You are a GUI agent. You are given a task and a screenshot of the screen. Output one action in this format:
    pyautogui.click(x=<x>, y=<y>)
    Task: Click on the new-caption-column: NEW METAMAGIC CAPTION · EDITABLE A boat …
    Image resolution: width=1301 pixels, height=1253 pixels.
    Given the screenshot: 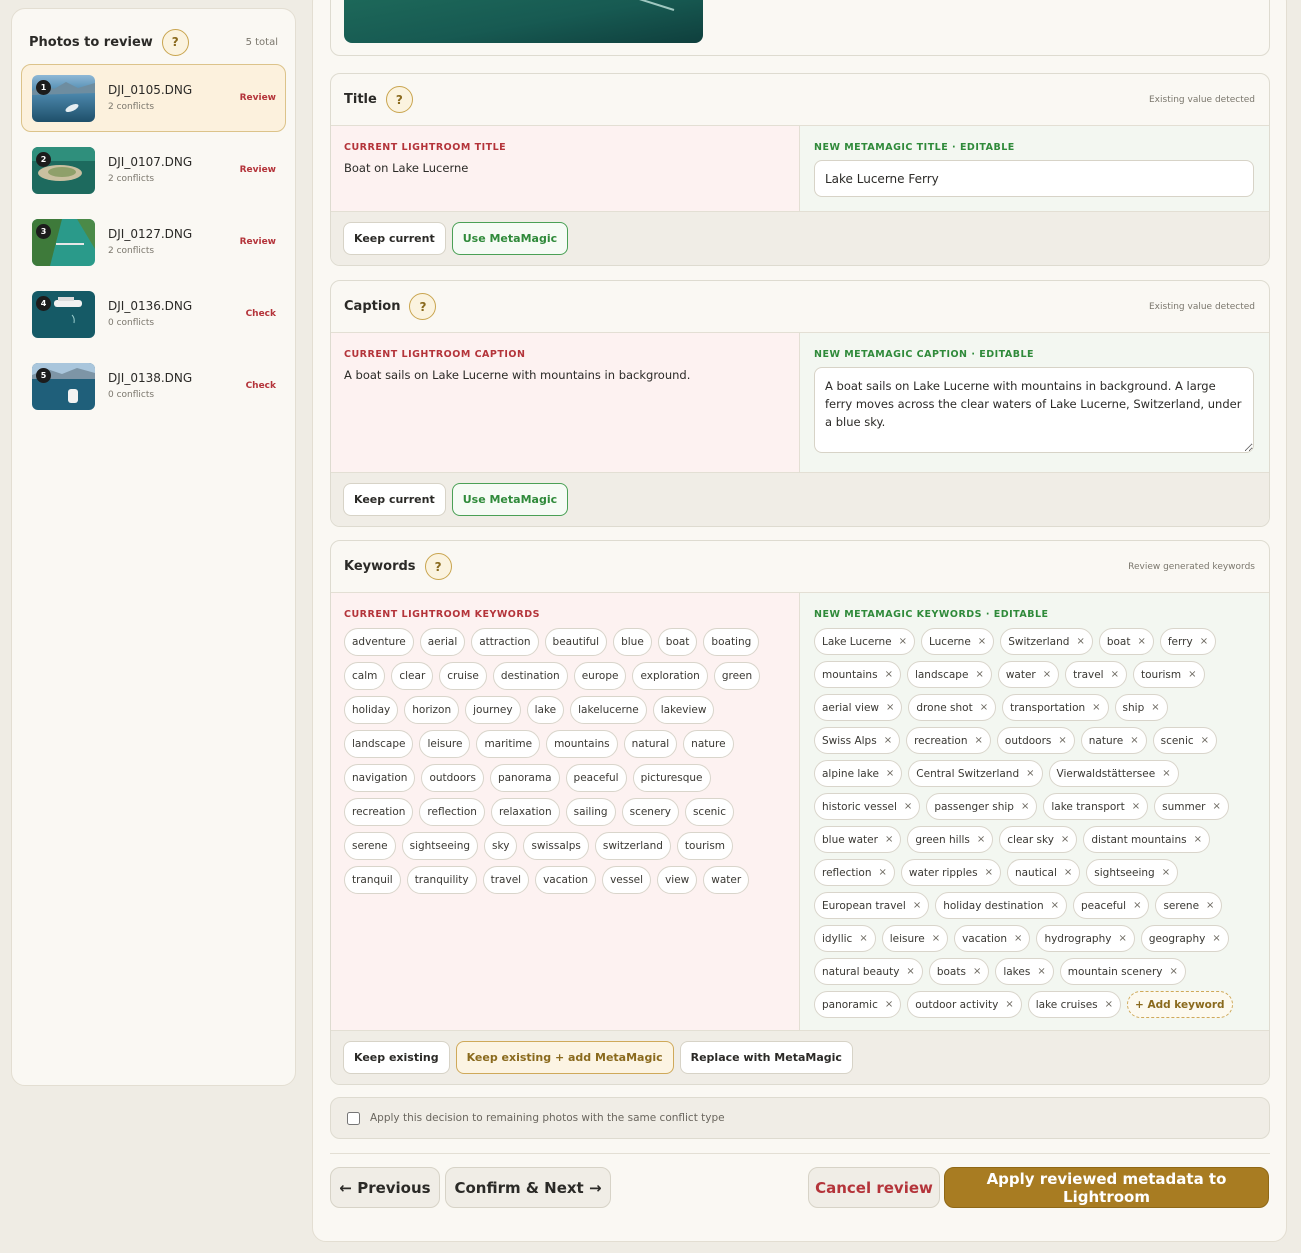 What is the action you would take?
    pyautogui.click(x=1034, y=402)
    